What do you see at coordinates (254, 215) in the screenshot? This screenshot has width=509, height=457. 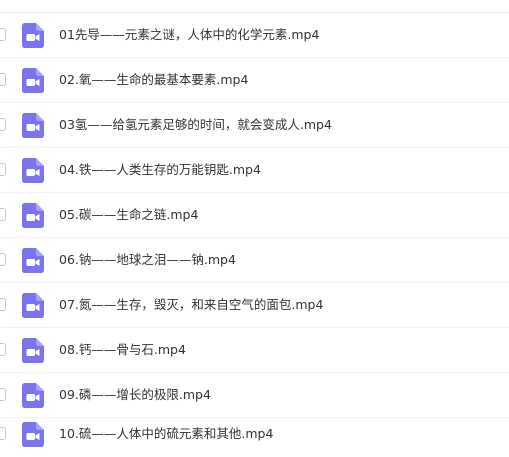 I see `file-row: 05.碳——生命之链.mp4` at bounding box center [254, 215].